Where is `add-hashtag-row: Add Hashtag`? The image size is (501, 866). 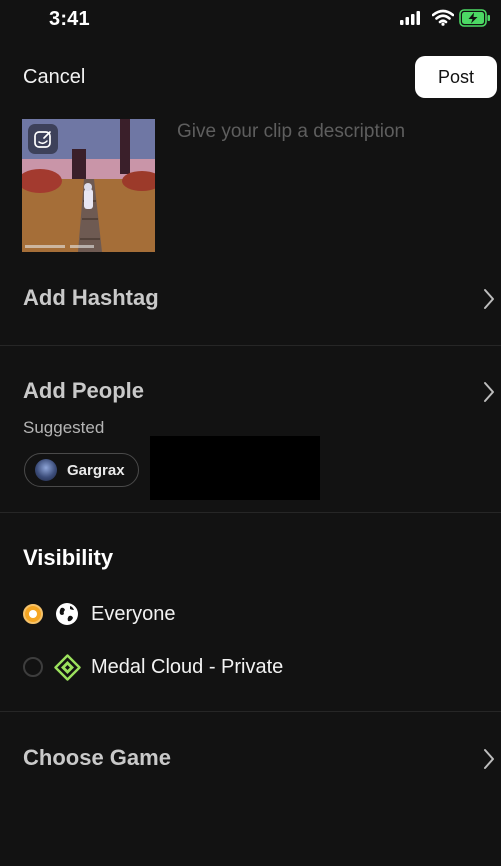
add-hashtag-row: Add Hashtag is located at coordinates (91, 298).